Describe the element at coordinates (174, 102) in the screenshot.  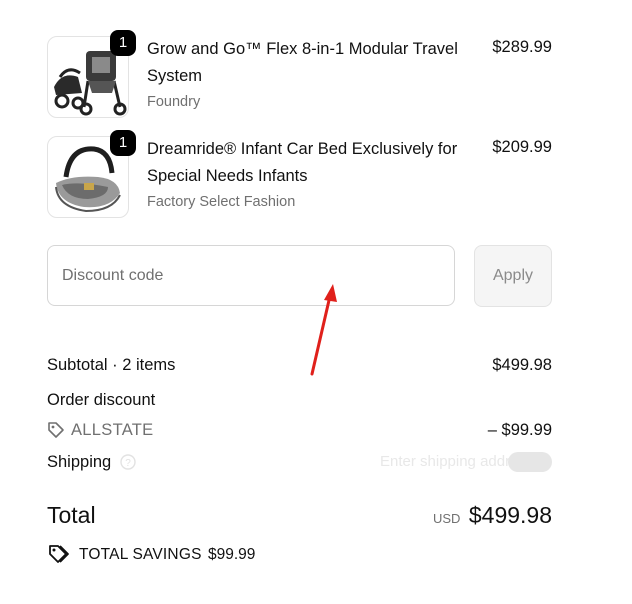
I see `product-vendor: Foundry` at that location.